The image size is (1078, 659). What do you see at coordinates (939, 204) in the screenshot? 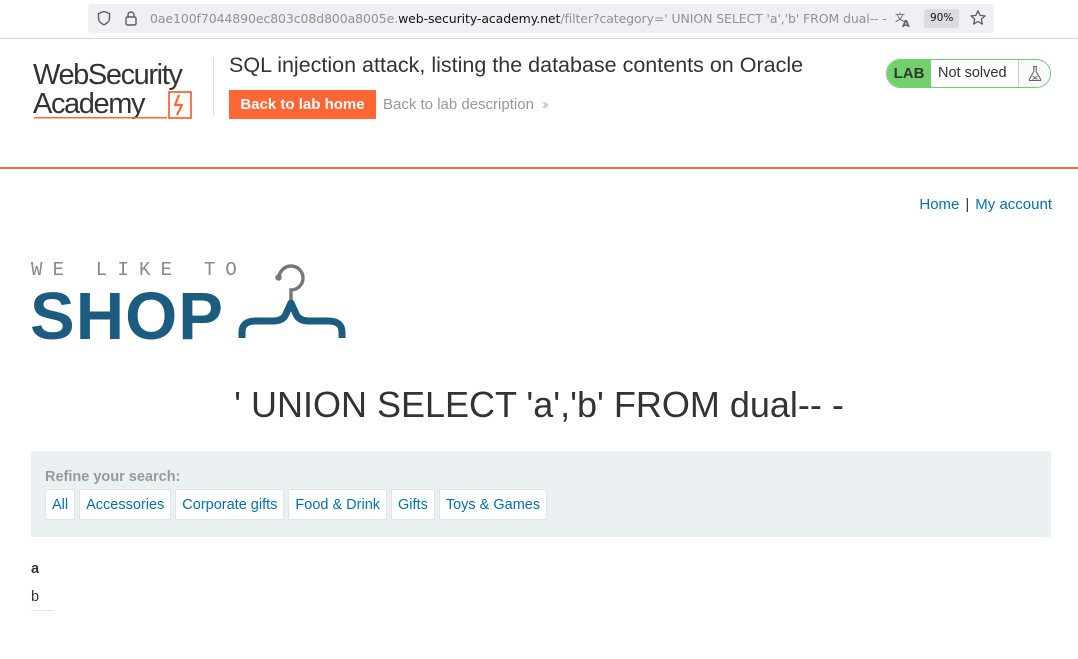
I see `home-link: Home` at bounding box center [939, 204].